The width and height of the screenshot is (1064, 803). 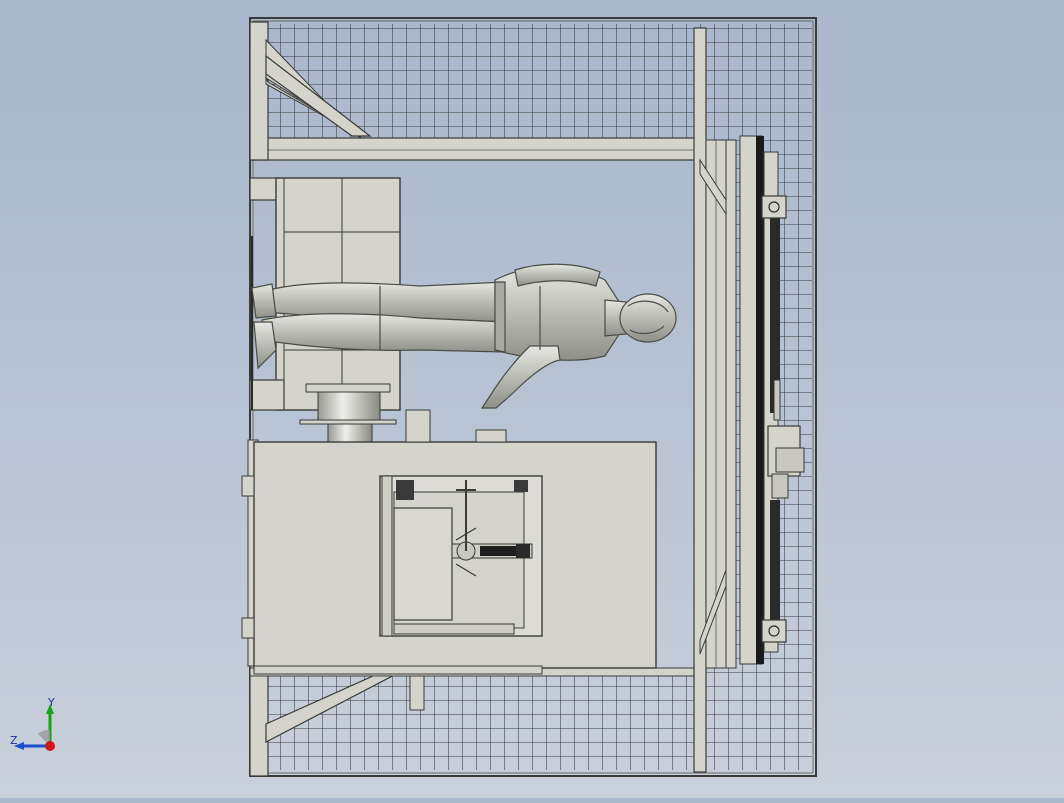 I want to click on bottom-mesh-panel, so click(x=479, y=720).